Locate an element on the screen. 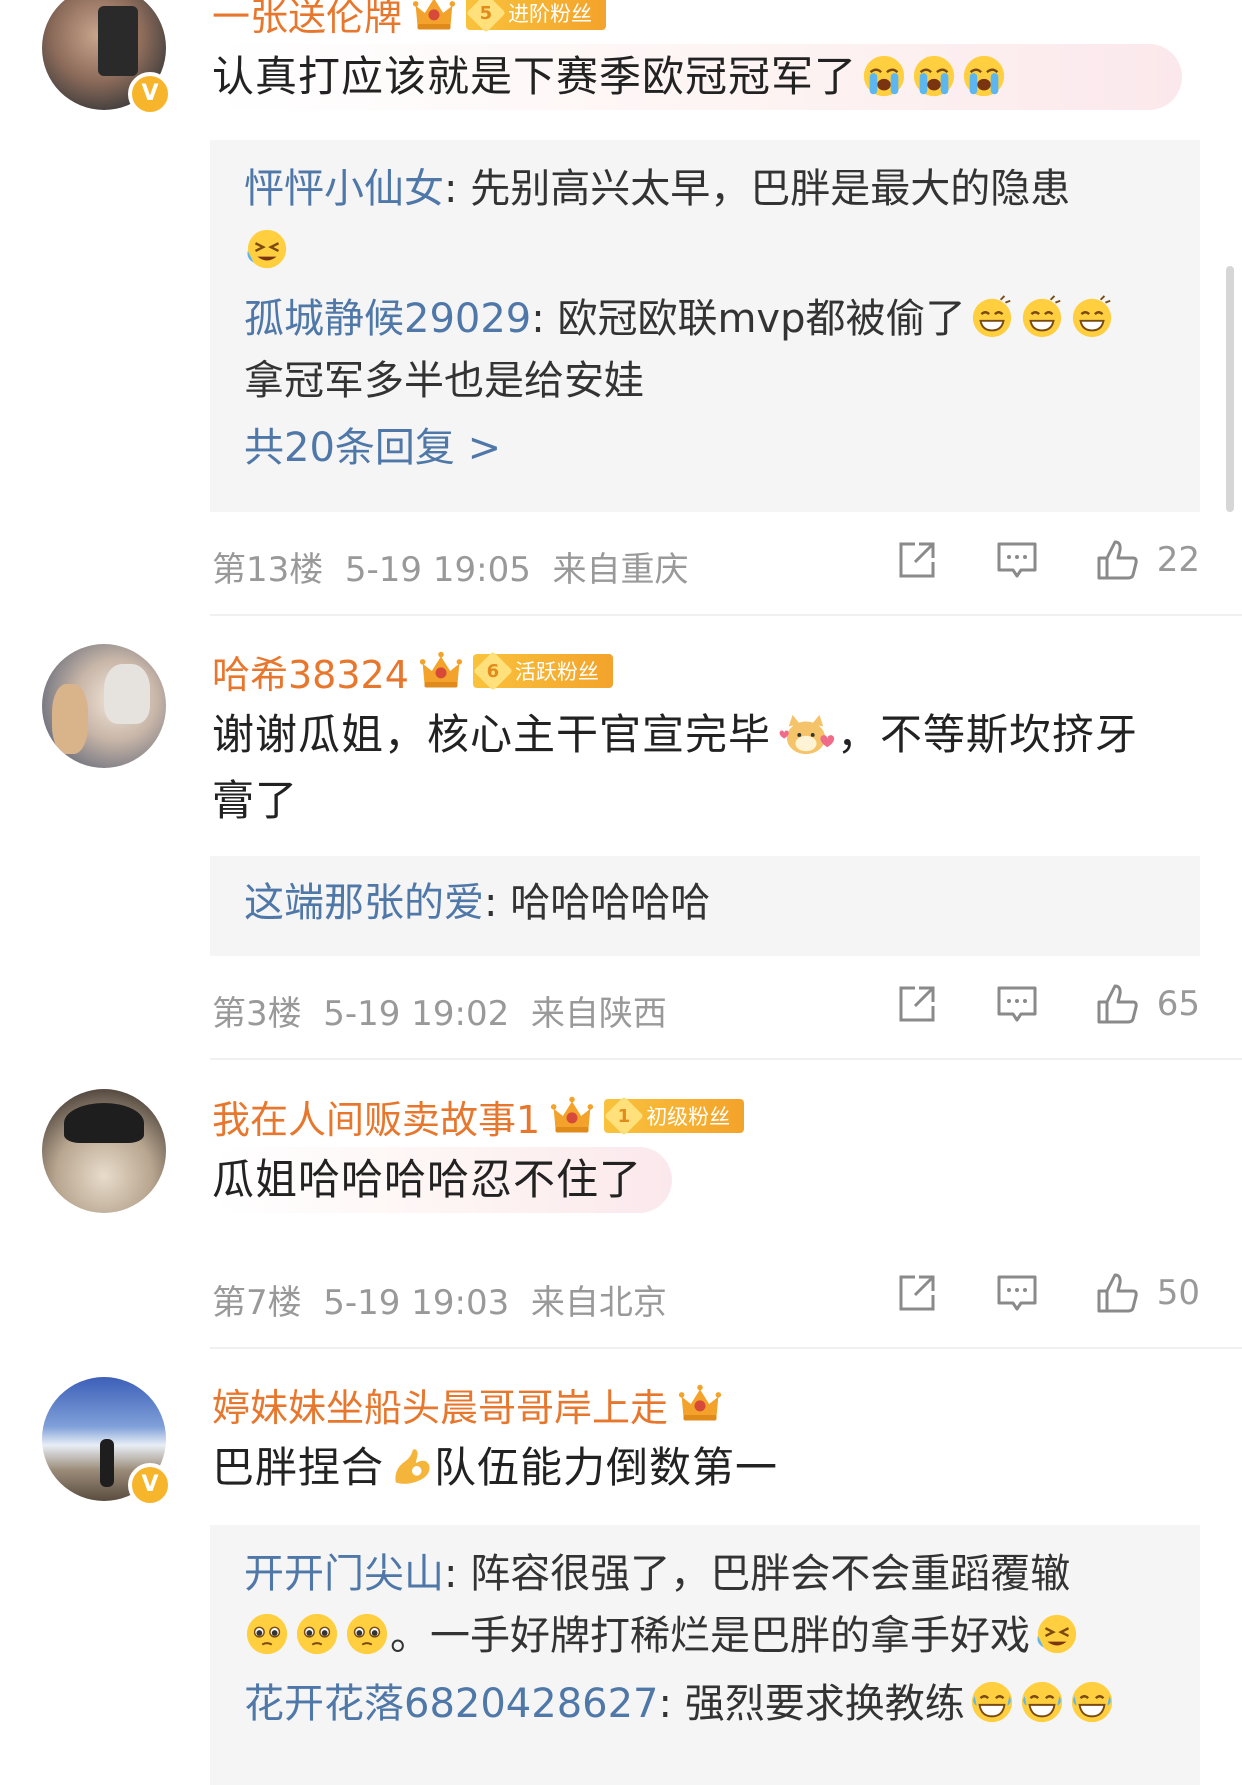  username: 一张送伦牌 is located at coordinates (307, 20).